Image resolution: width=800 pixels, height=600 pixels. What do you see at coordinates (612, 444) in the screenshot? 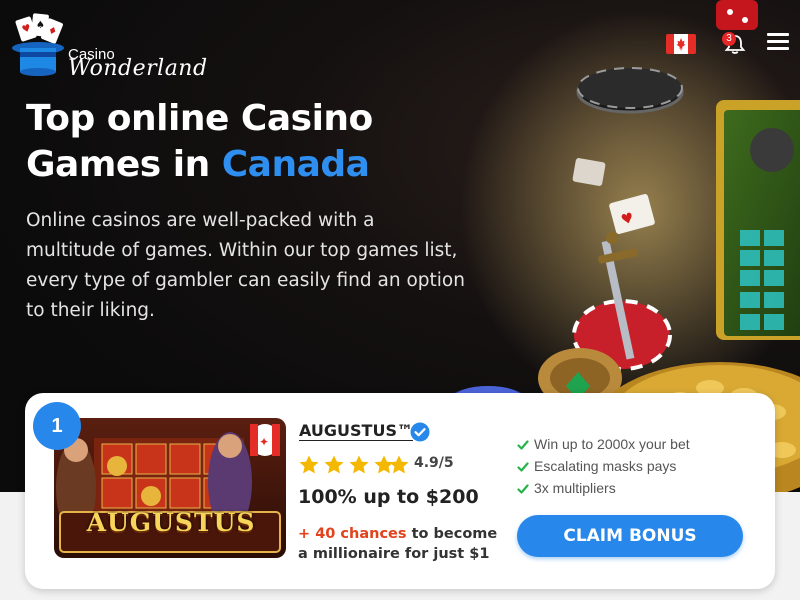
I see `feature-text: Win up to 2000x your bet` at bounding box center [612, 444].